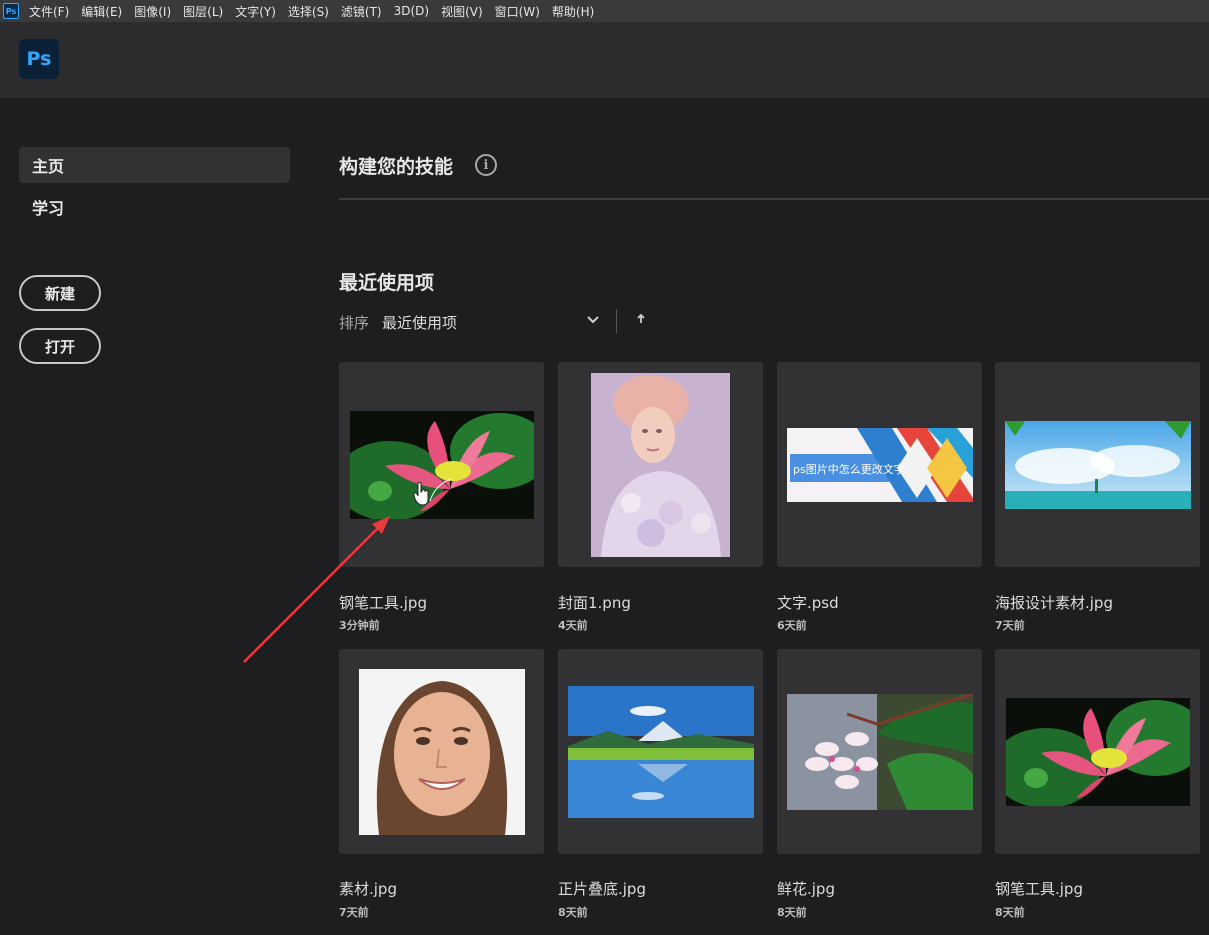 The height and width of the screenshot is (935, 1209). Describe the element at coordinates (411, 11) in the screenshot. I see `menu-3d: 3D(D)` at that location.